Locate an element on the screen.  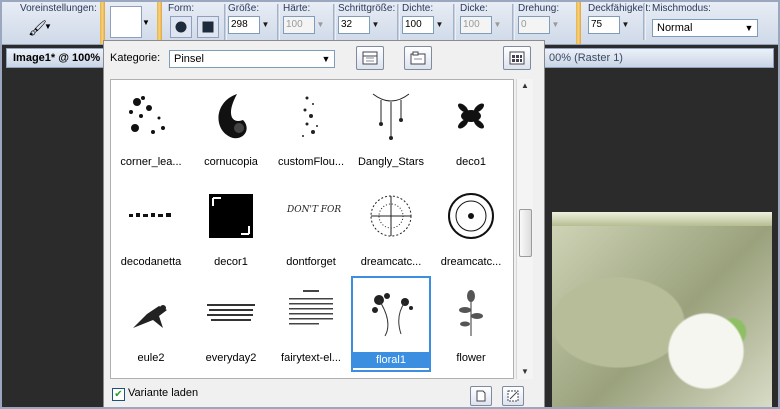
dontforget-text: DON'T FORGET is located at coordinates (313, 210).